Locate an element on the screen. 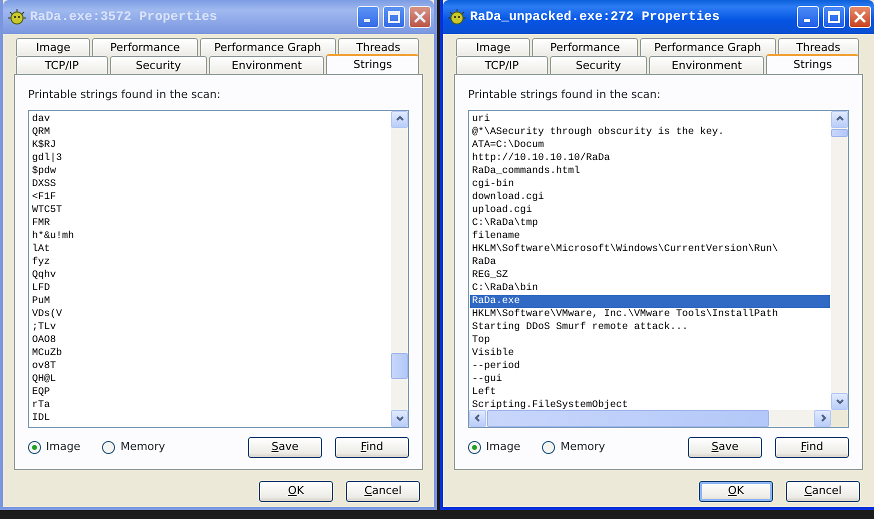 The height and width of the screenshot is (519, 874). minimize-icon is located at coordinates (367, 20).